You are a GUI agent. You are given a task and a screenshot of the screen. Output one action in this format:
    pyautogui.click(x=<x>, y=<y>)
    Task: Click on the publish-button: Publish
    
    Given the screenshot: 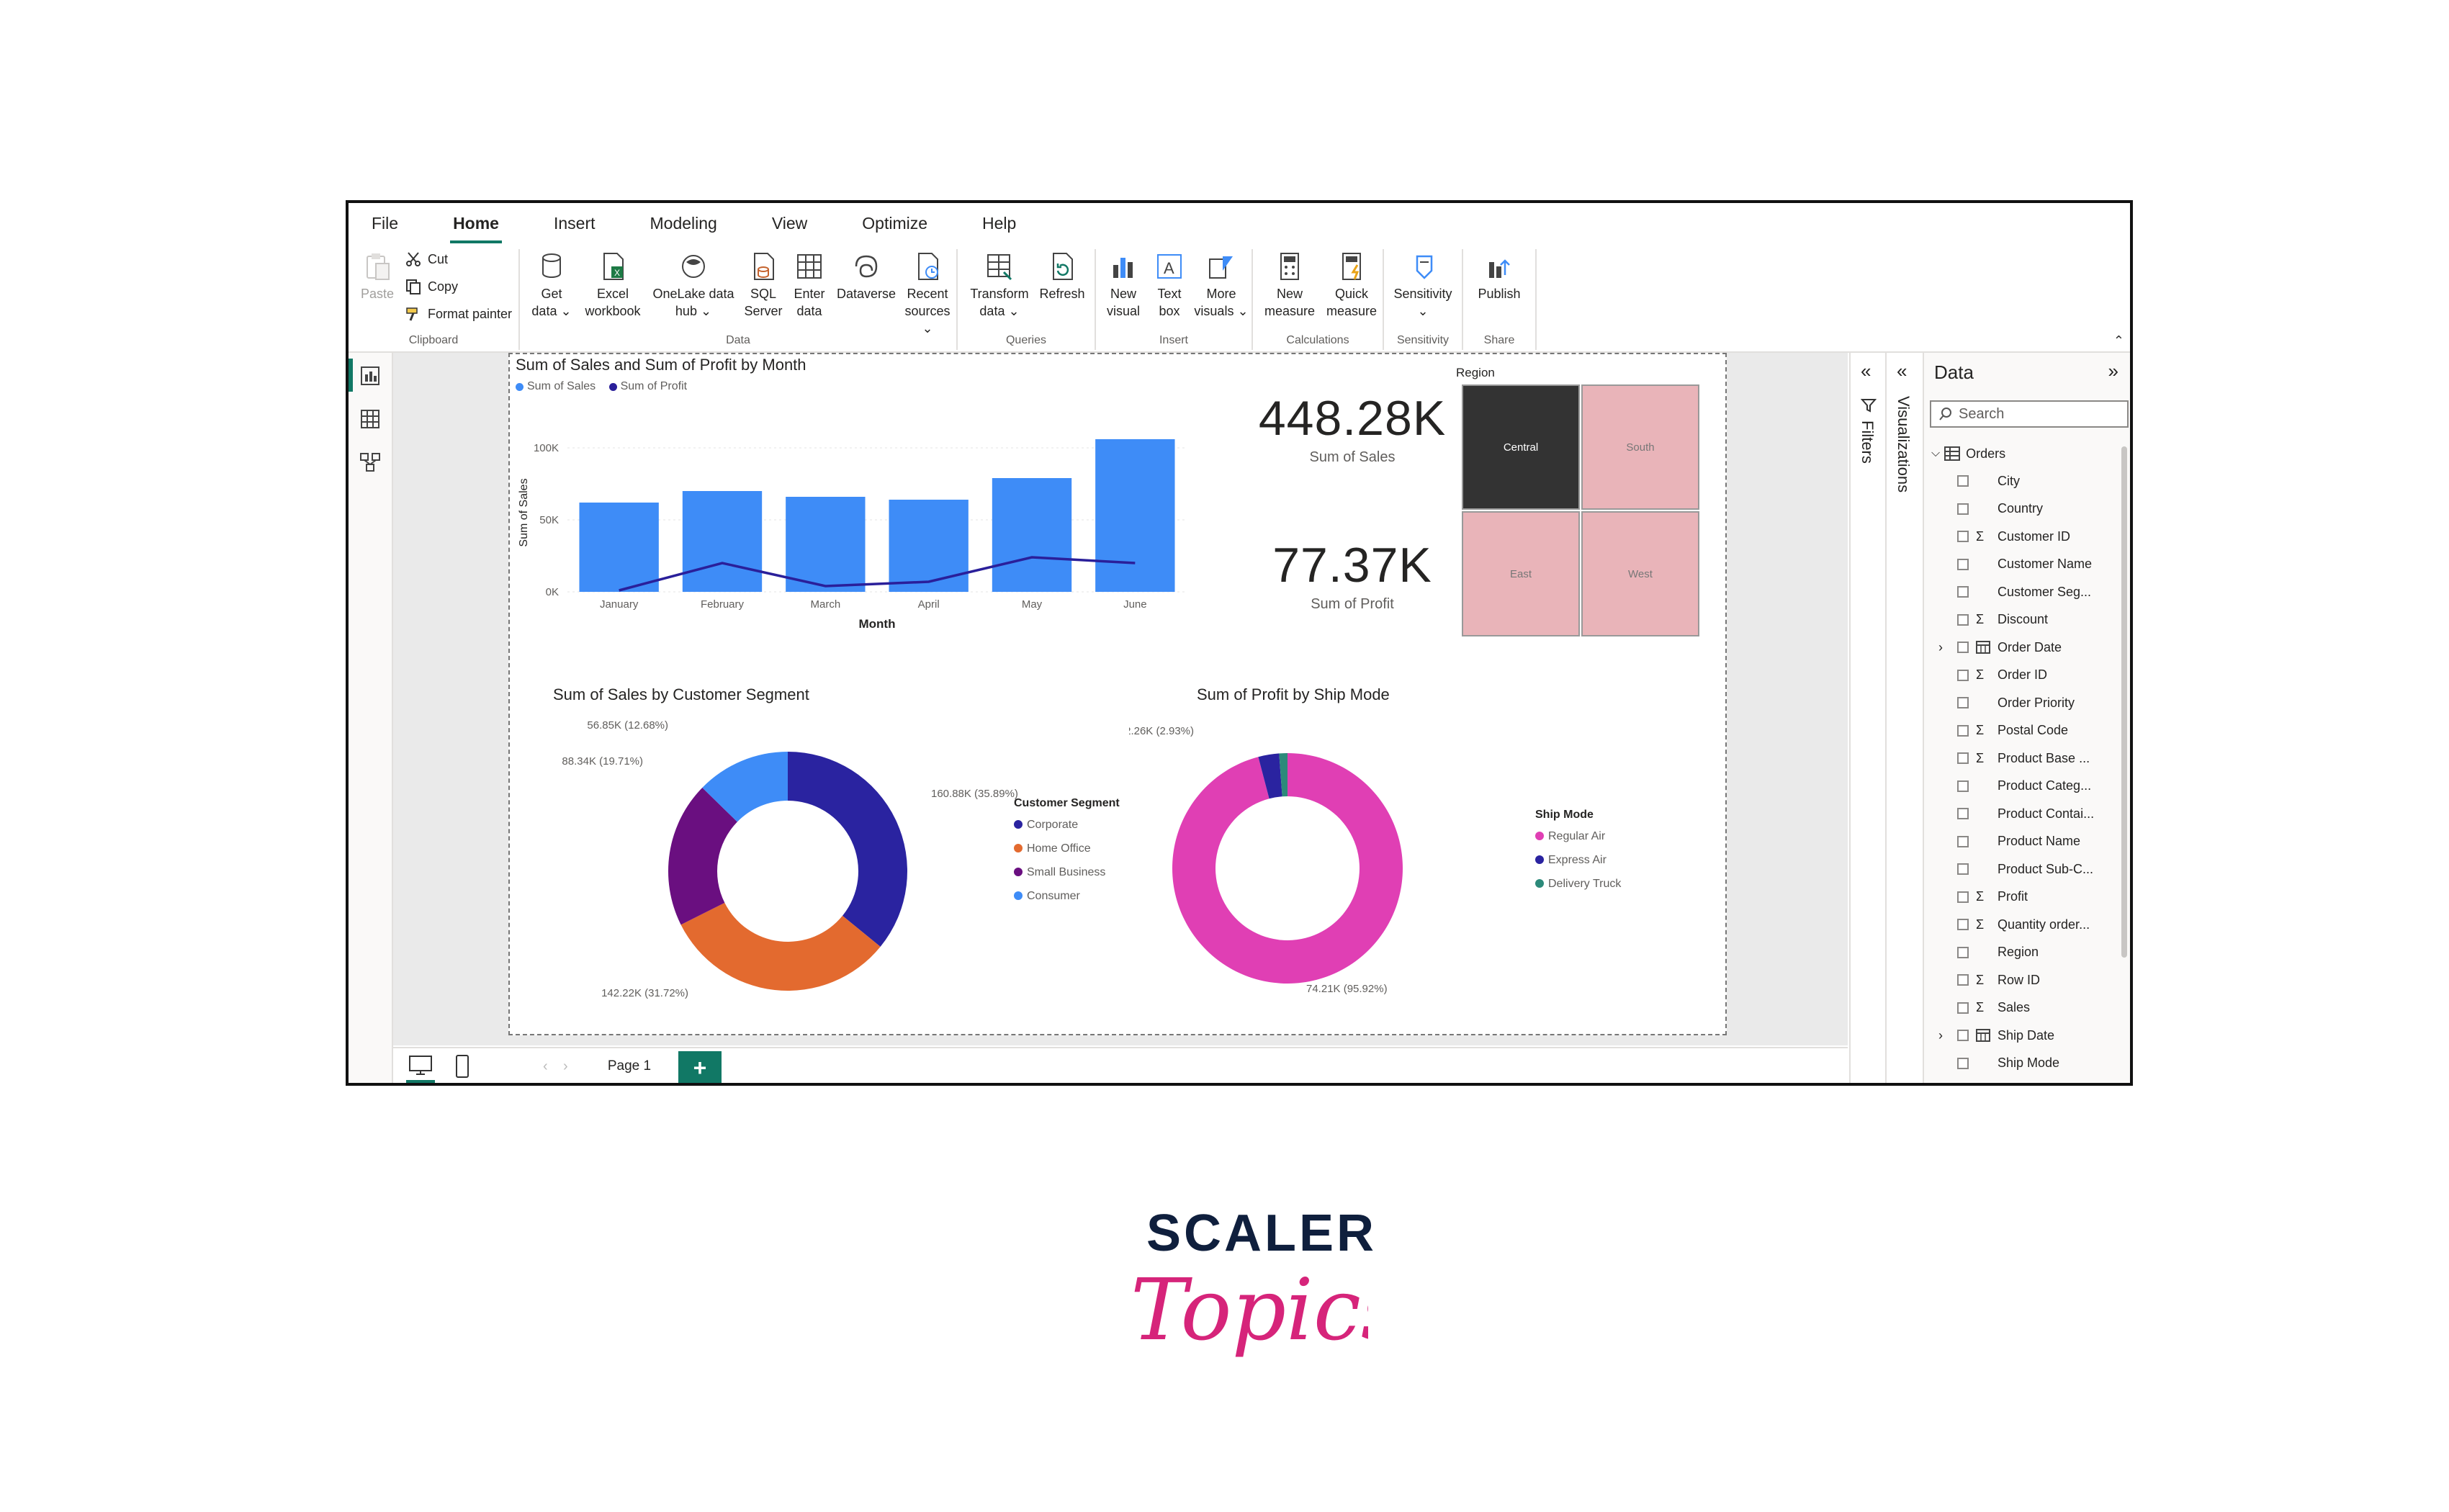 What is the action you would take?
    pyautogui.click(x=1499, y=276)
    